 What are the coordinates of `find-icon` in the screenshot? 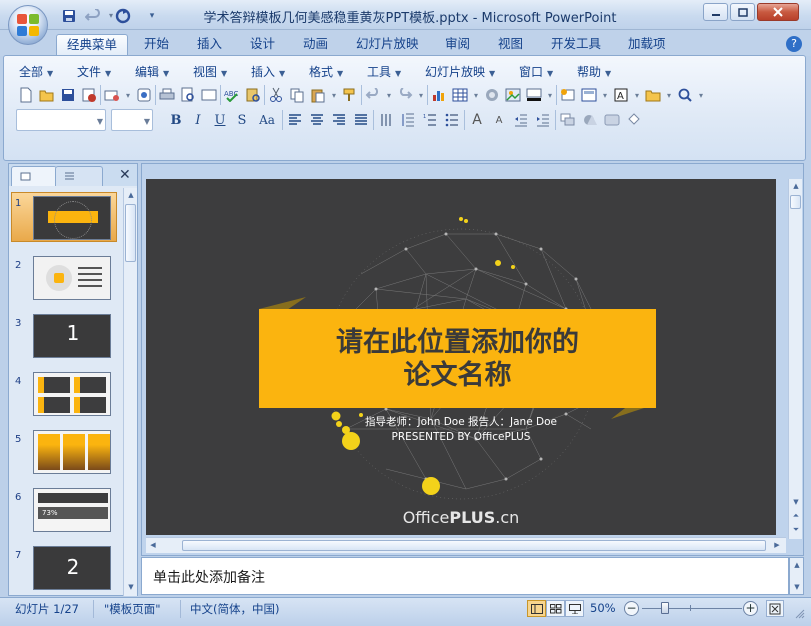 It's located at (685, 95).